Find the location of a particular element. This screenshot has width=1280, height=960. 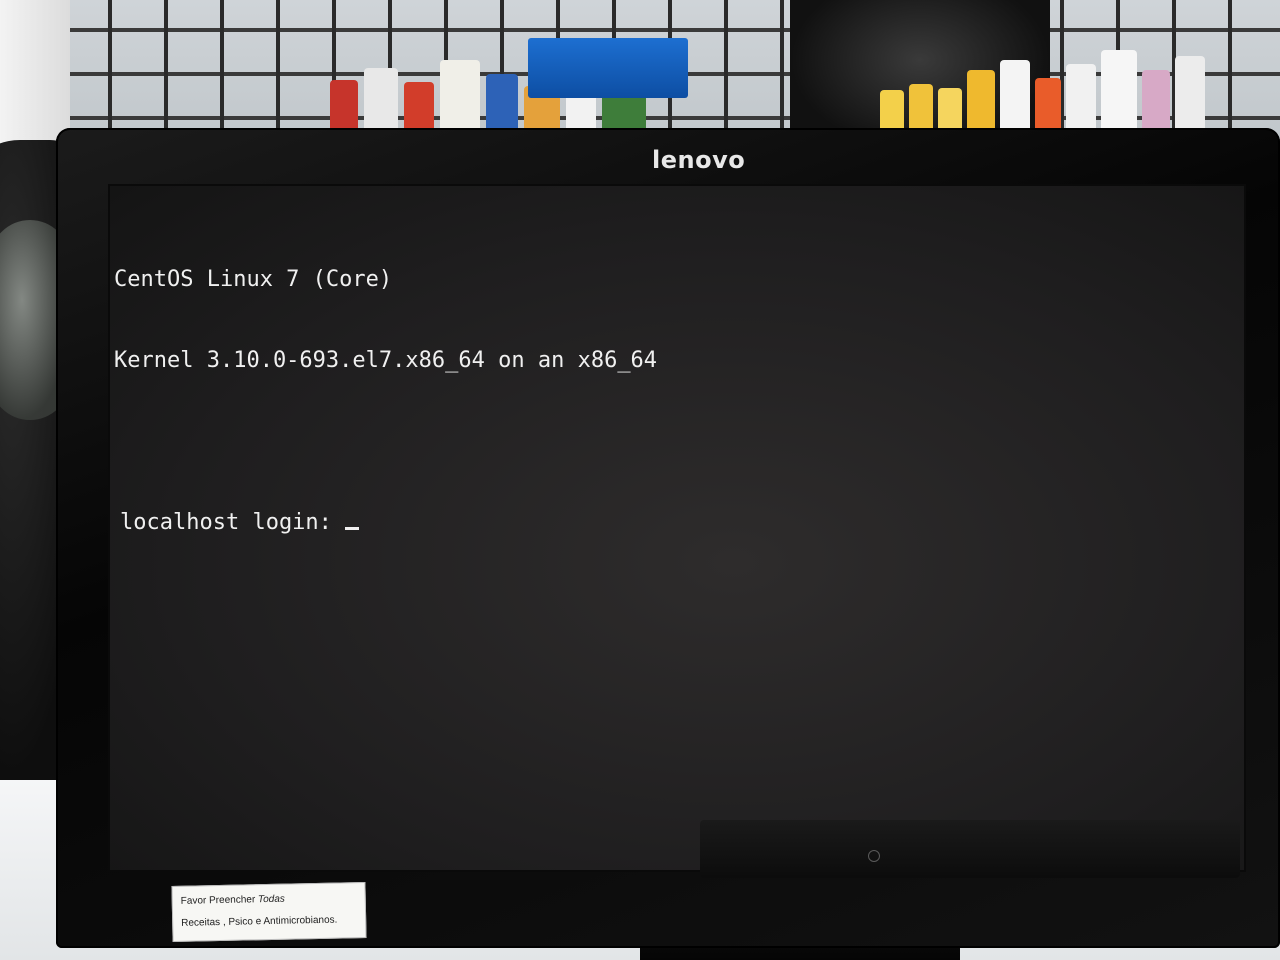

sticker-line-1-text: Favor Preencher is located at coordinates (219, 900).